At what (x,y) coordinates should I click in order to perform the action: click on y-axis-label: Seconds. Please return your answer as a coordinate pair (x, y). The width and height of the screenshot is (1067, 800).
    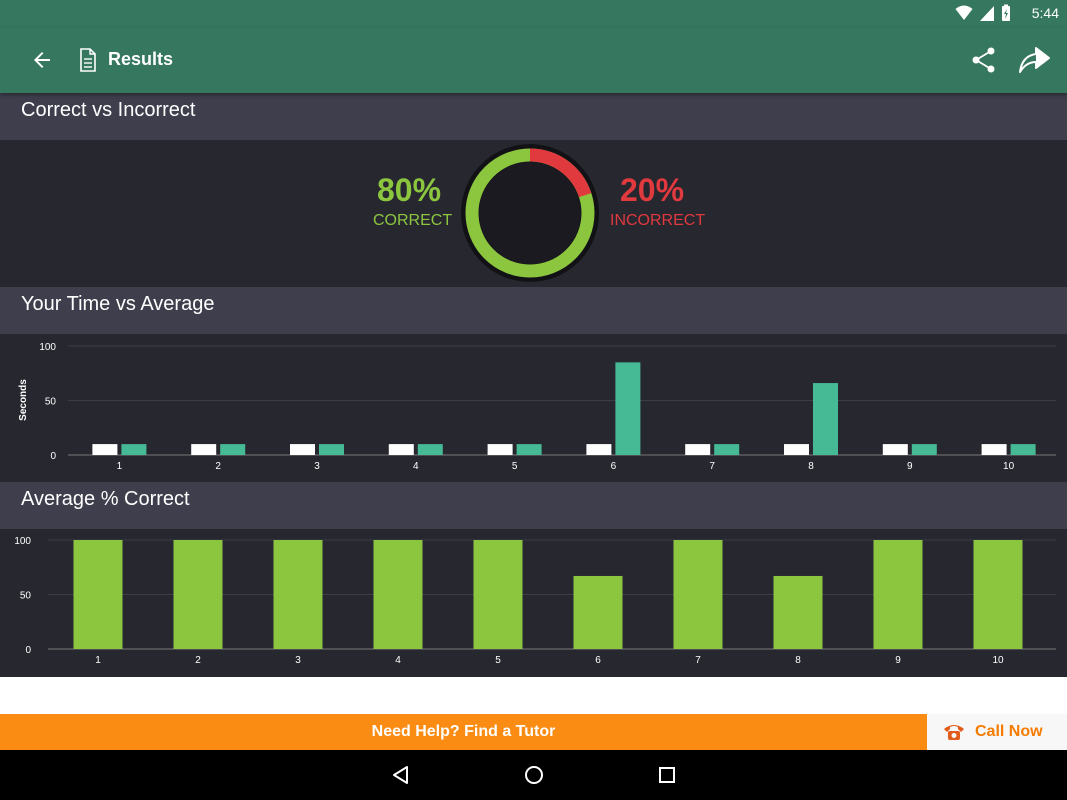
    Looking at the image, I should click on (23, 400).